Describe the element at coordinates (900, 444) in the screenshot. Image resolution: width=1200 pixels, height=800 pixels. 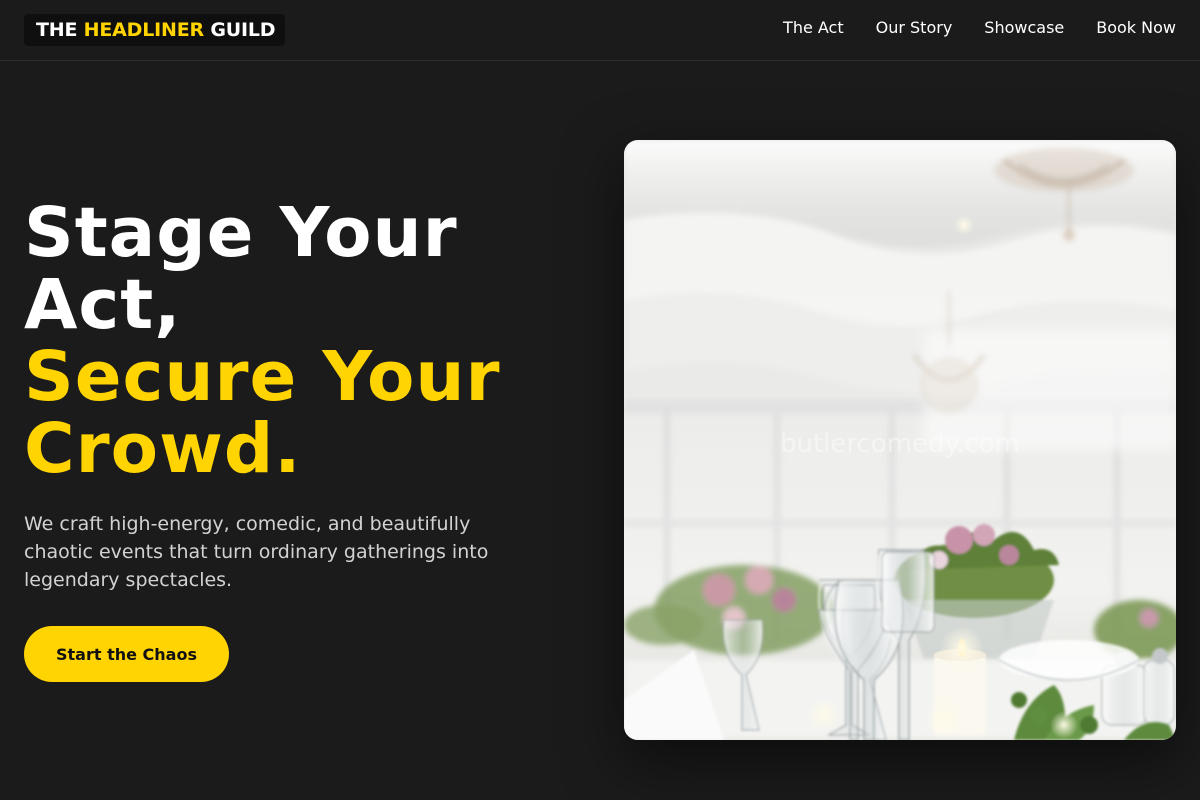
I see `image-watermark: butlercomedy.com` at that location.